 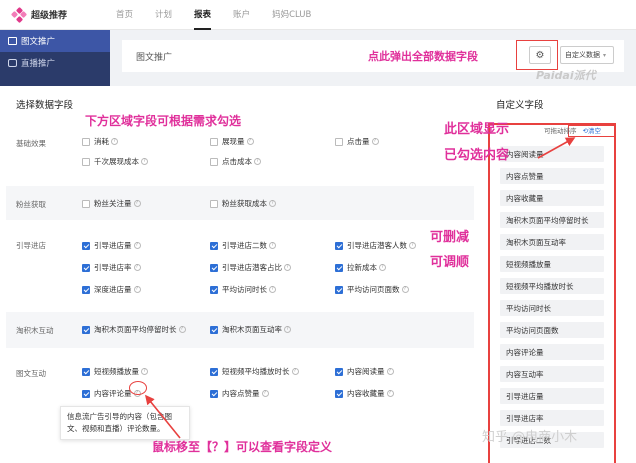 I want to click on custom-data-select: 自定义数据 ▾, so click(x=587, y=55).